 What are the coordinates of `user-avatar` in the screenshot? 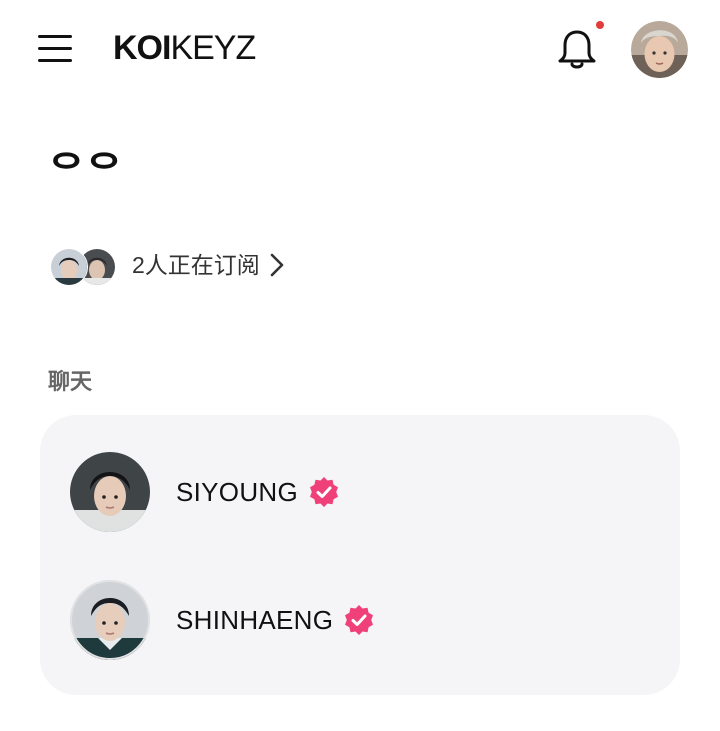 It's located at (659, 49).